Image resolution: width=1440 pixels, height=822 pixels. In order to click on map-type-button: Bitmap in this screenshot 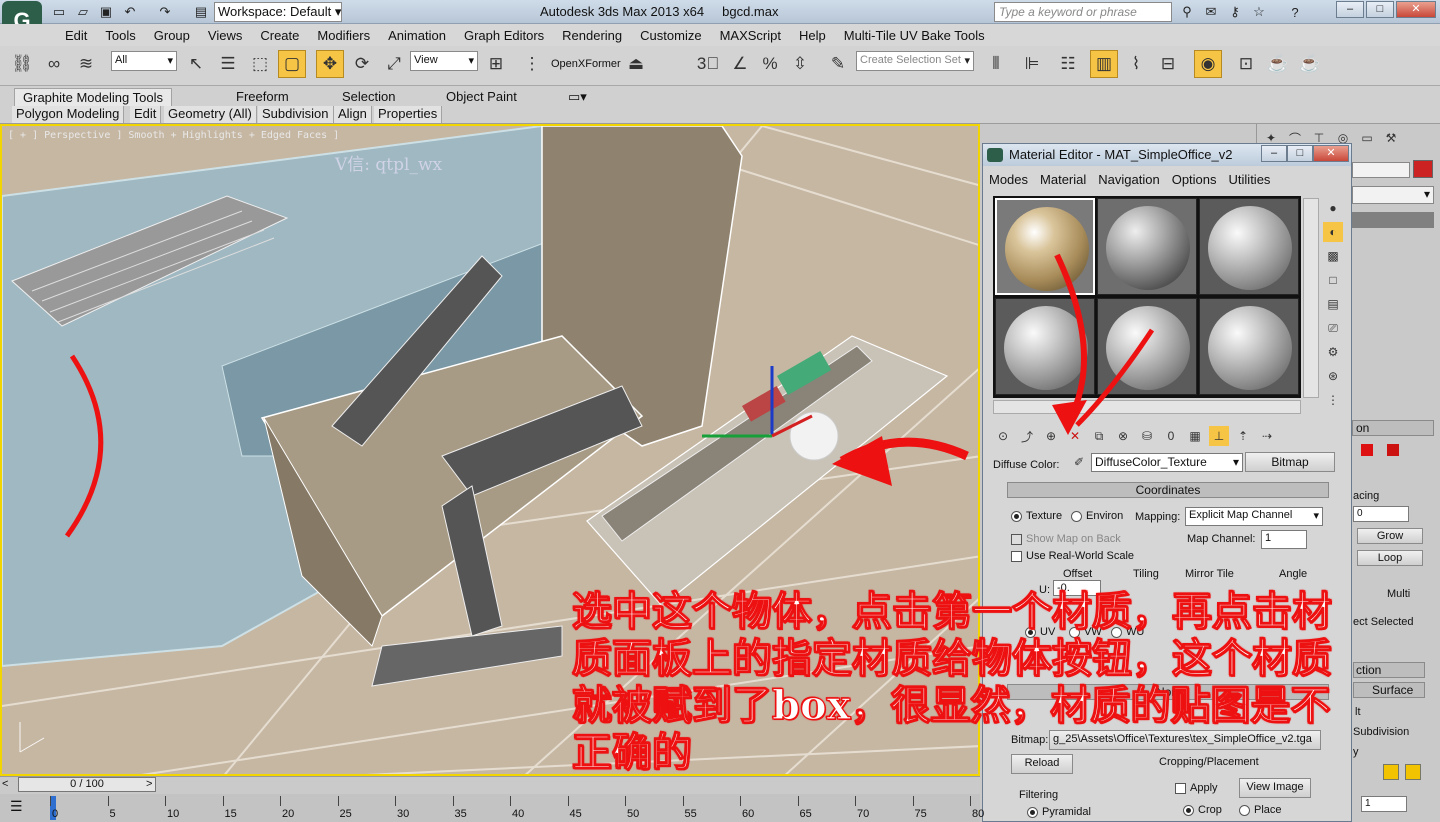, I will do `click(1290, 462)`.